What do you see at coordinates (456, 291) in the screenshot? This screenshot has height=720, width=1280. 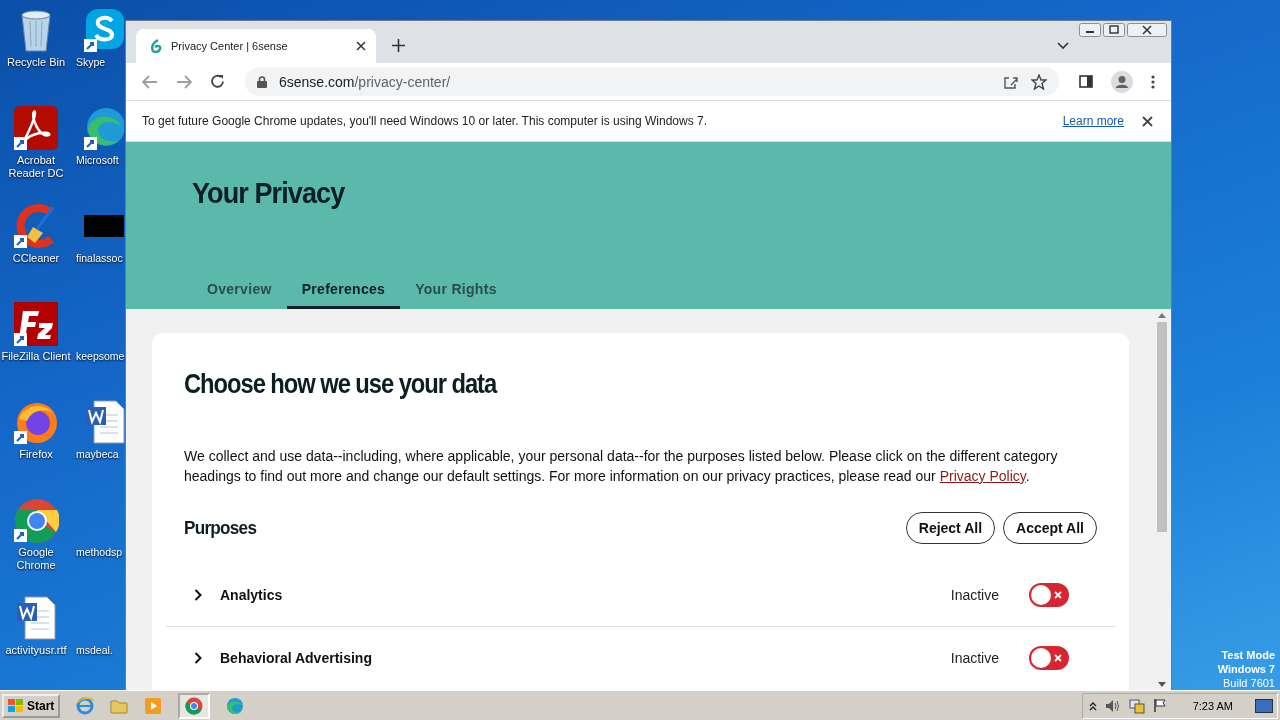 I see `tab: Your Rights` at bounding box center [456, 291].